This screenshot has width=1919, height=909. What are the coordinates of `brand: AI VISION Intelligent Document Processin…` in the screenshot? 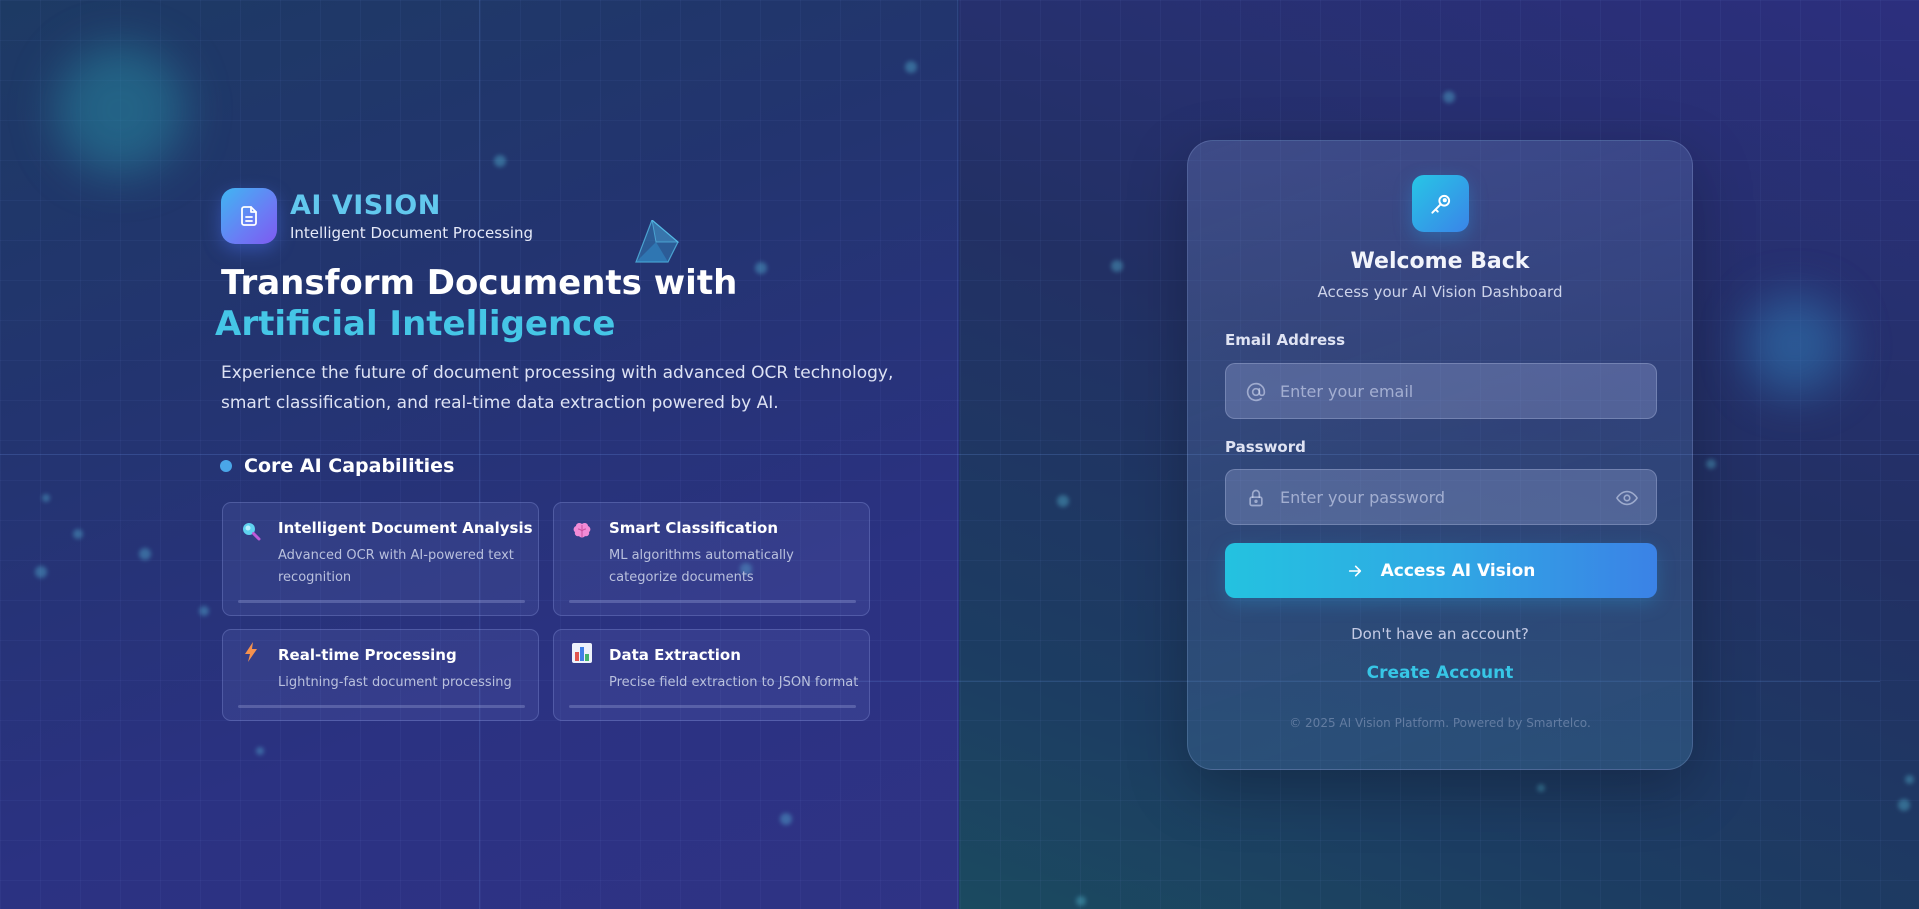 It's located at (377, 216).